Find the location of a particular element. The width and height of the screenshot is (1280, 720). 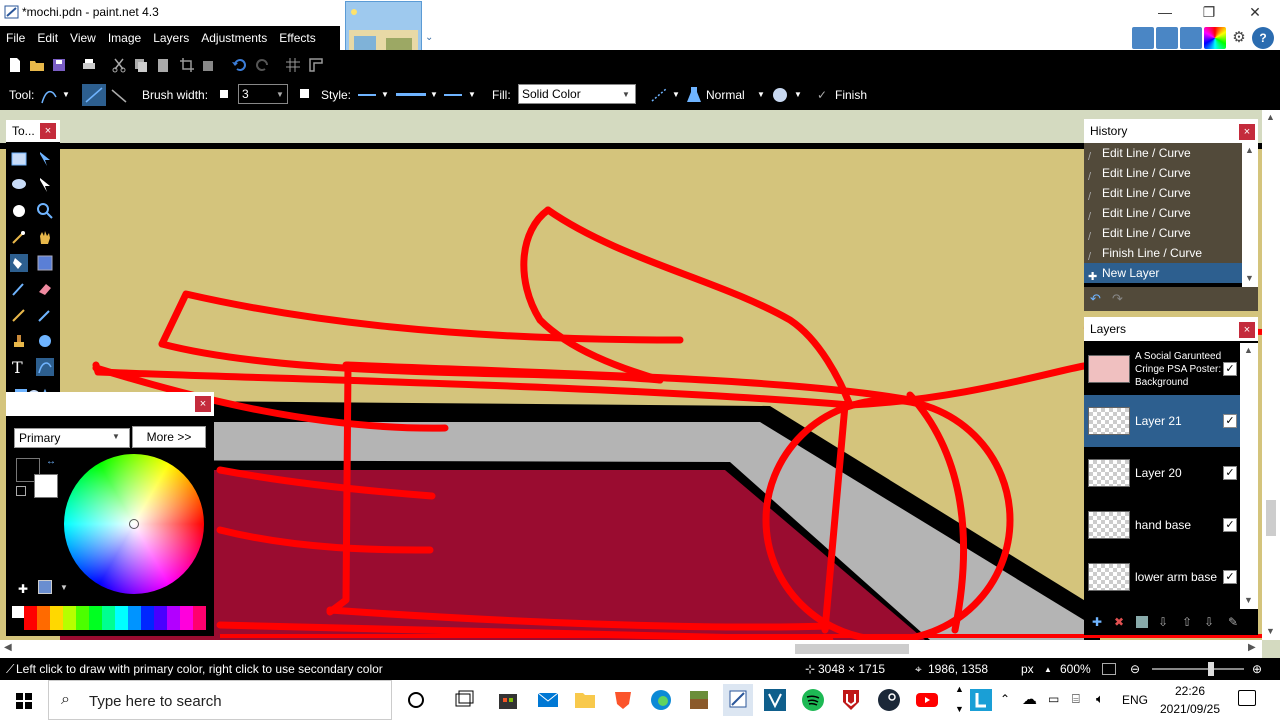

colors-window-icon is located at coordinates (1215, 38).